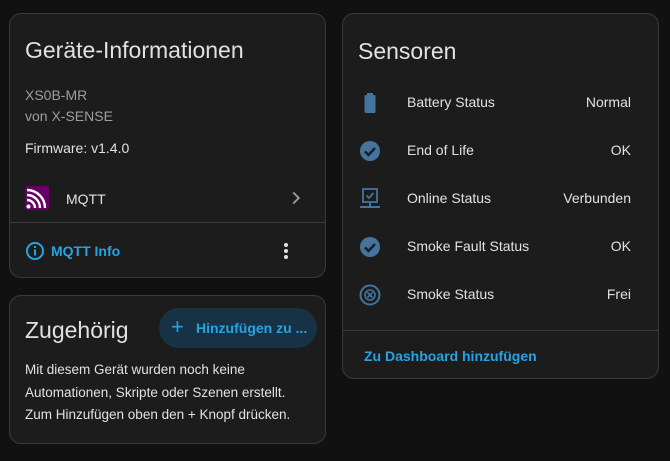 Image resolution: width=670 pixels, height=461 pixels. What do you see at coordinates (77, 330) in the screenshot?
I see `related-title: Zugehörig` at bounding box center [77, 330].